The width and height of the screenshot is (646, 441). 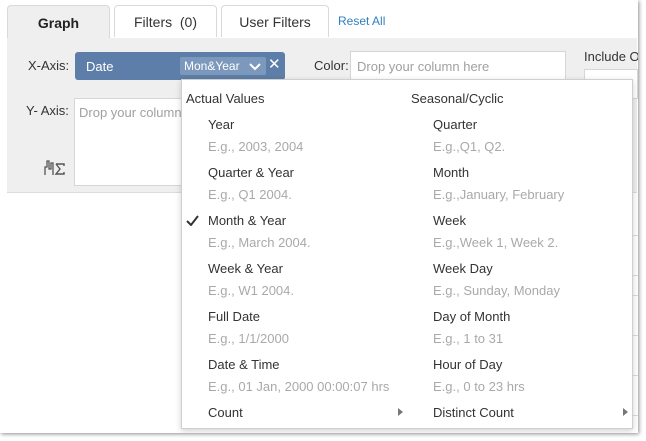 I want to click on color-placeholder: Drop your column here, so click(x=423, y=66).